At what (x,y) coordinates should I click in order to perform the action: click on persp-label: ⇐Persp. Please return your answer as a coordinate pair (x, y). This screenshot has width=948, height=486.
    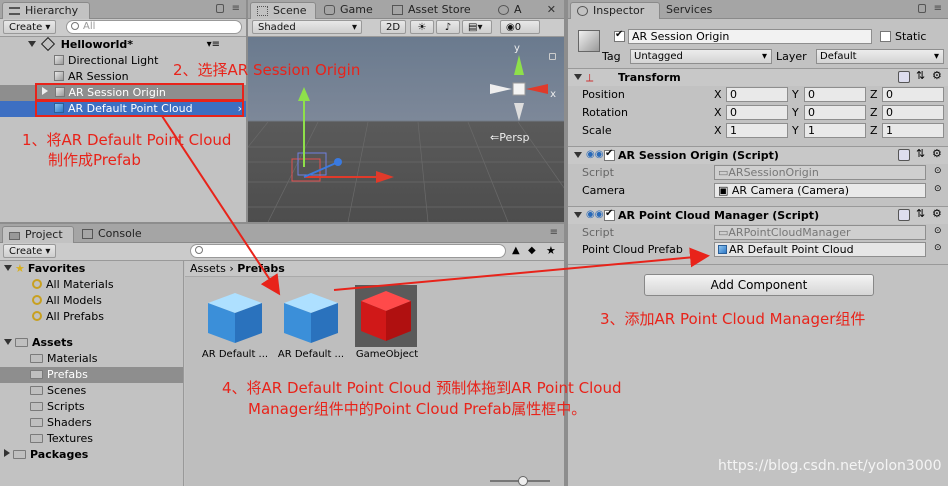
    Looking at the image, I should click on (509, 137).